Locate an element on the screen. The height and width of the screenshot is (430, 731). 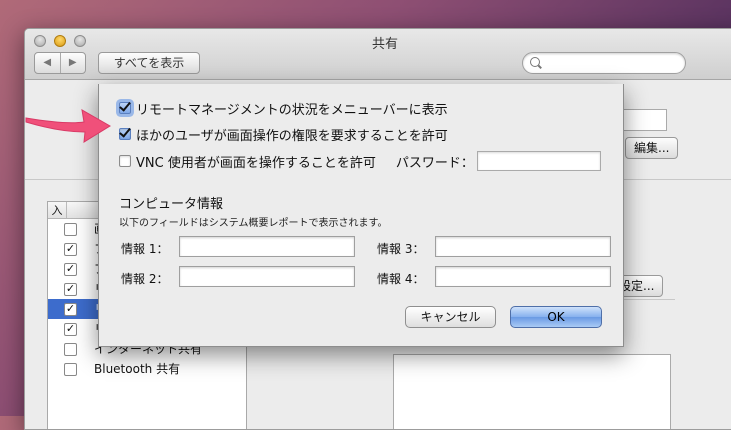
password-label: パスワード： is located at coordinates (434, 163).